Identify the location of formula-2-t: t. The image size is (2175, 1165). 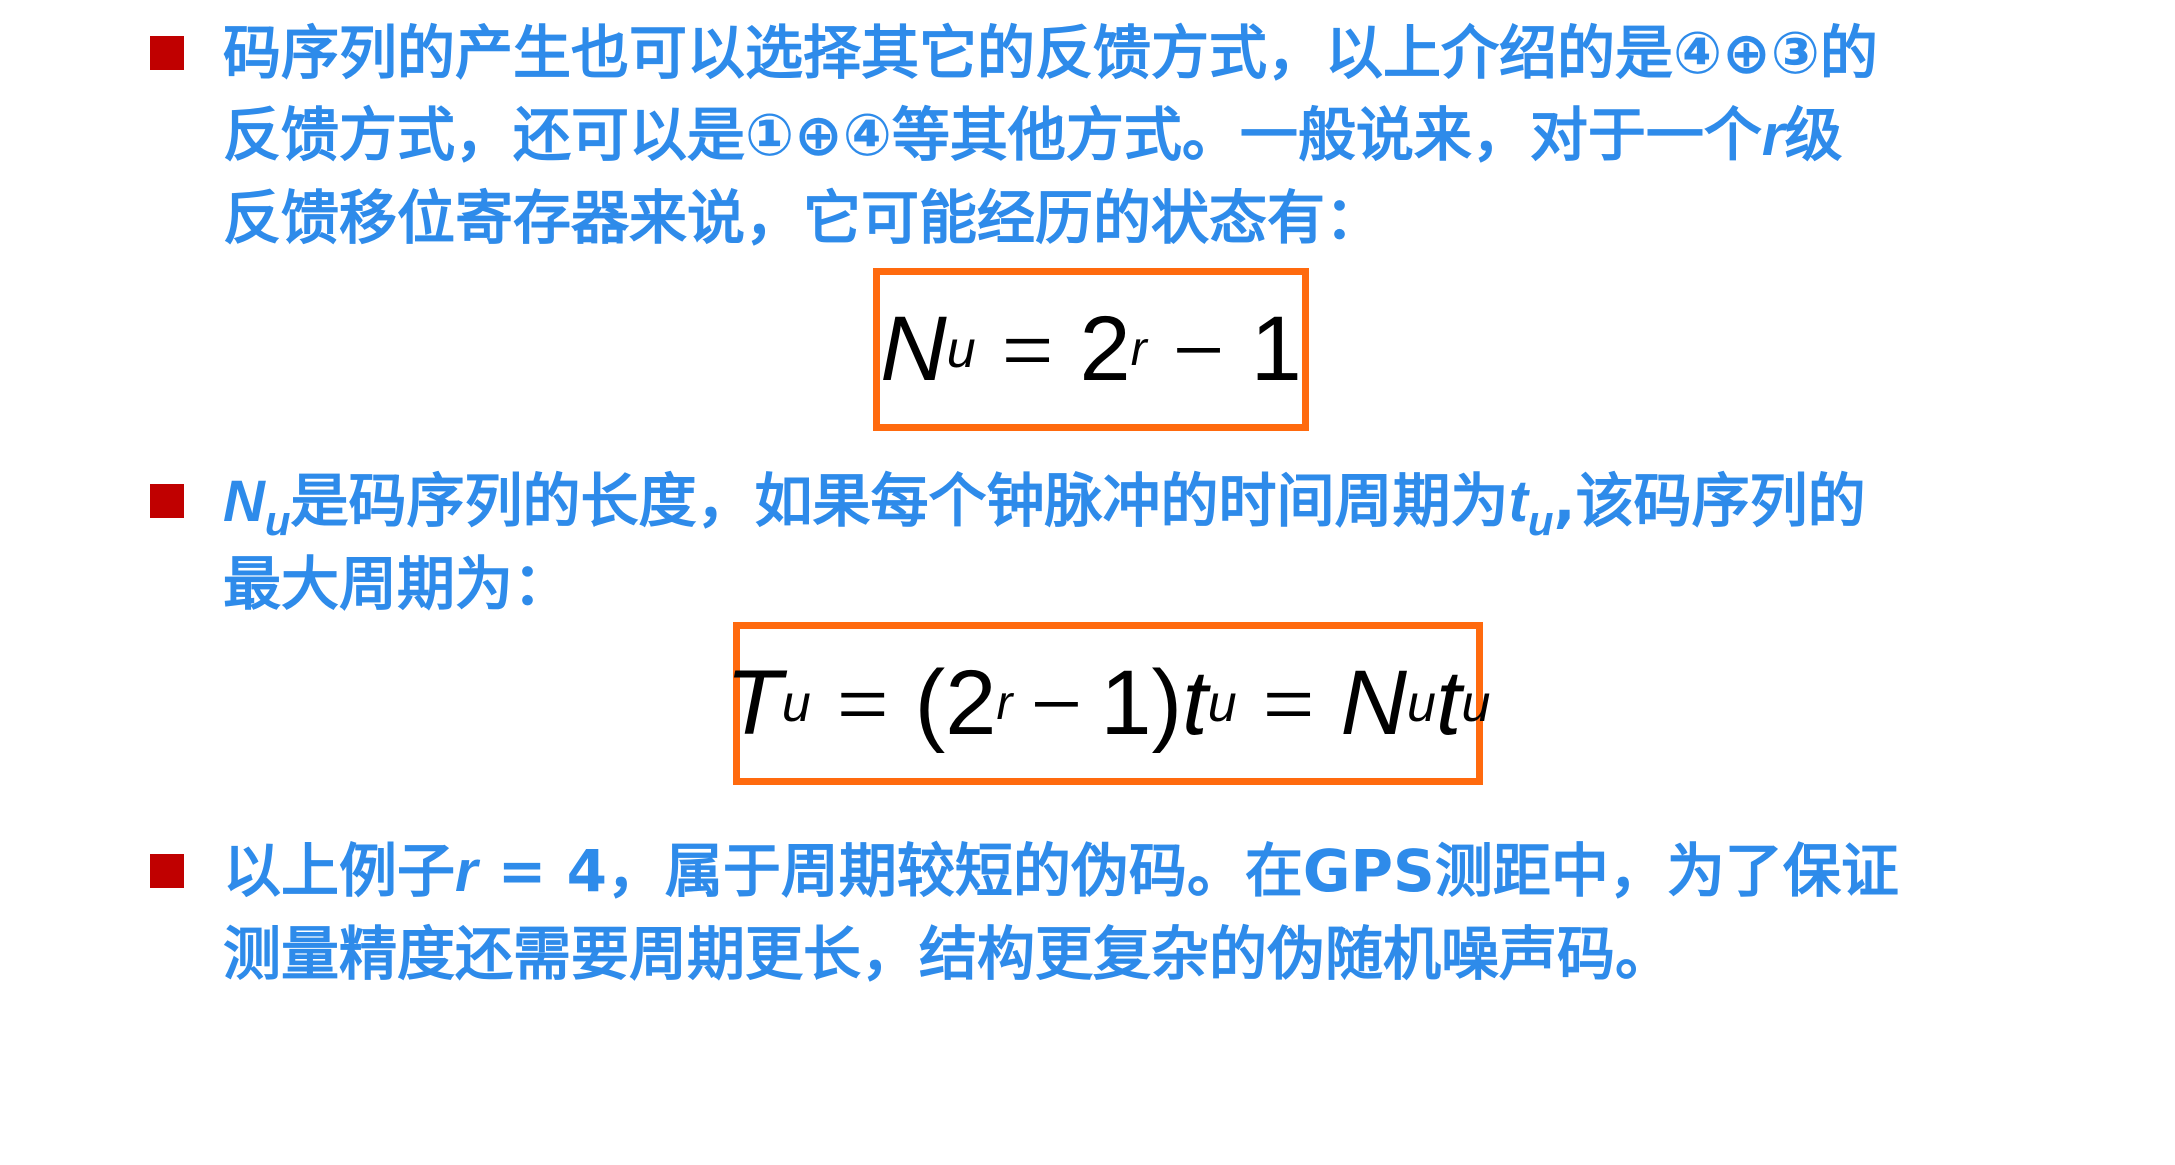
(1195, 703).